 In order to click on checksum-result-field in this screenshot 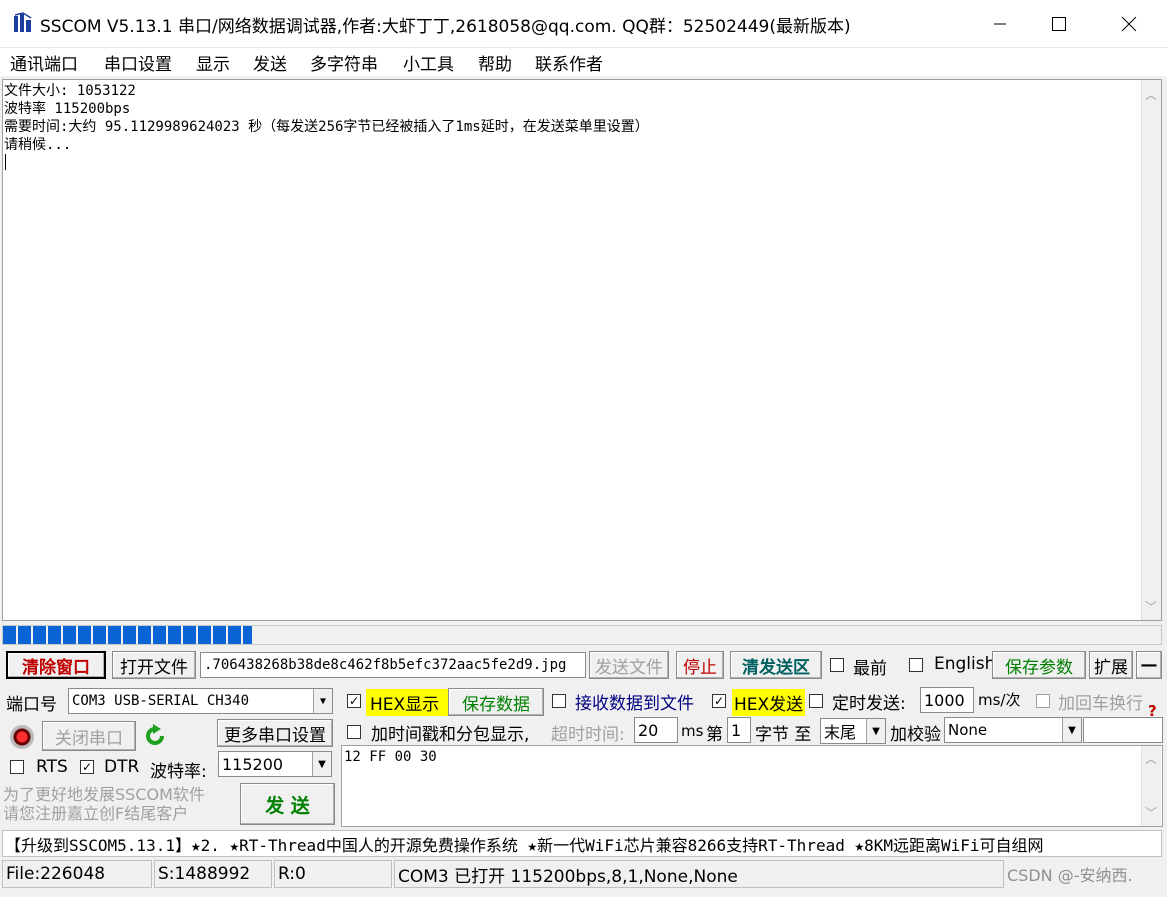, I will do `click(1123, 730)`.